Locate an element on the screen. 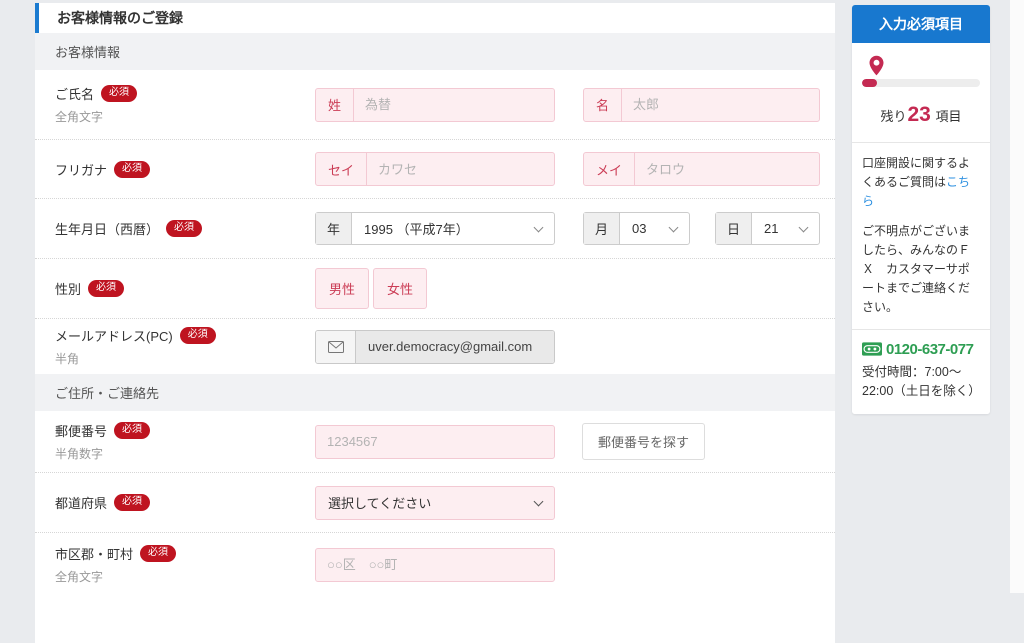  remaining-prefix: 残り is located at coordinates (893, 116).